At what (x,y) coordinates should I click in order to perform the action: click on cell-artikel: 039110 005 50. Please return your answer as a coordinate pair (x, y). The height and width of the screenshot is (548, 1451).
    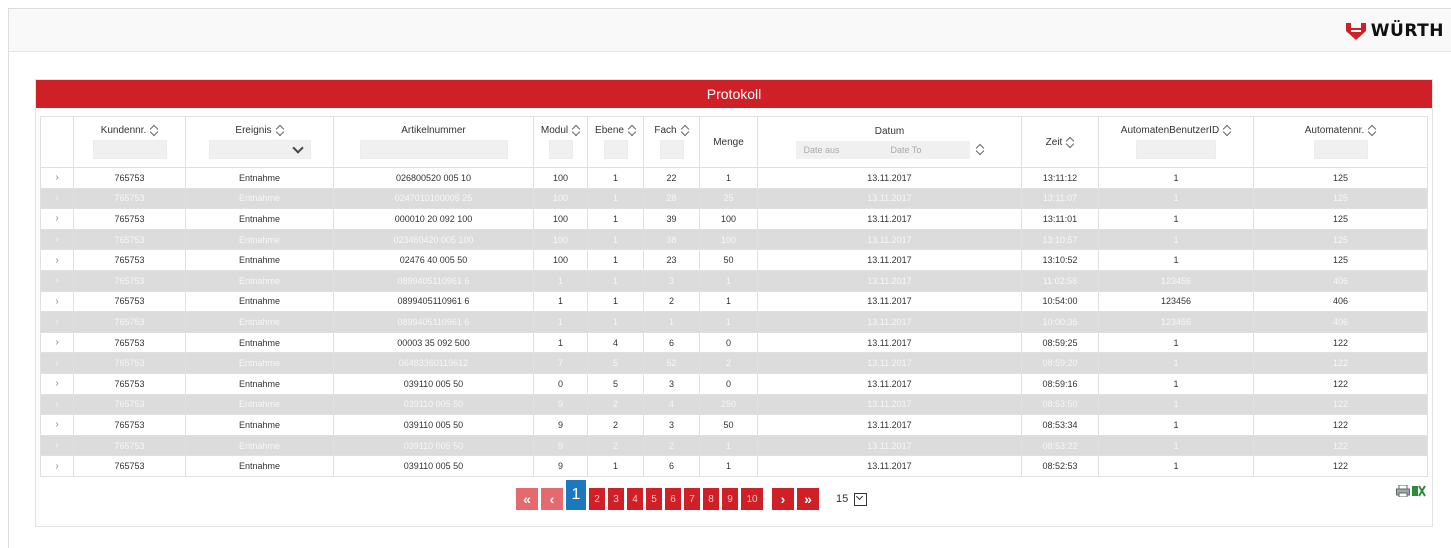
    Looking at the image, I should click on (433, 445).